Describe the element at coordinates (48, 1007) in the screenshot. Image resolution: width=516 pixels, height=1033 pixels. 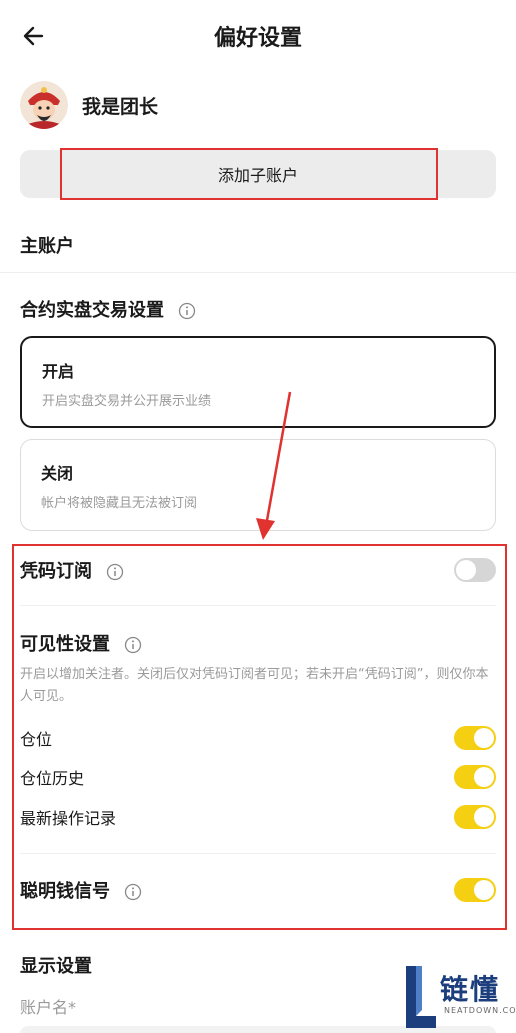
I see `account-name-label: 账户名*` at that location.